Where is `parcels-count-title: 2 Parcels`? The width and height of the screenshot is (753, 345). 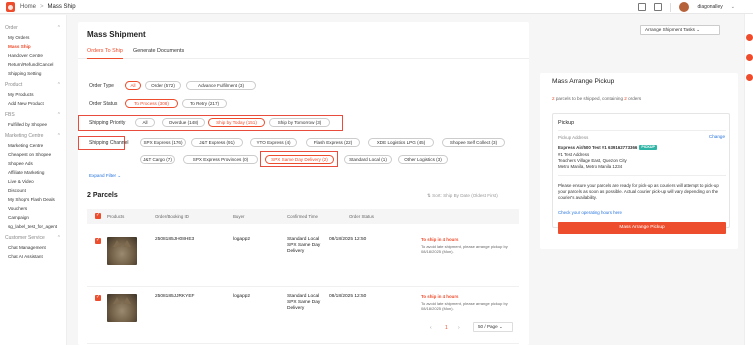
parcels-count-title: 2 Parcels is located at coordinates (102, 195).